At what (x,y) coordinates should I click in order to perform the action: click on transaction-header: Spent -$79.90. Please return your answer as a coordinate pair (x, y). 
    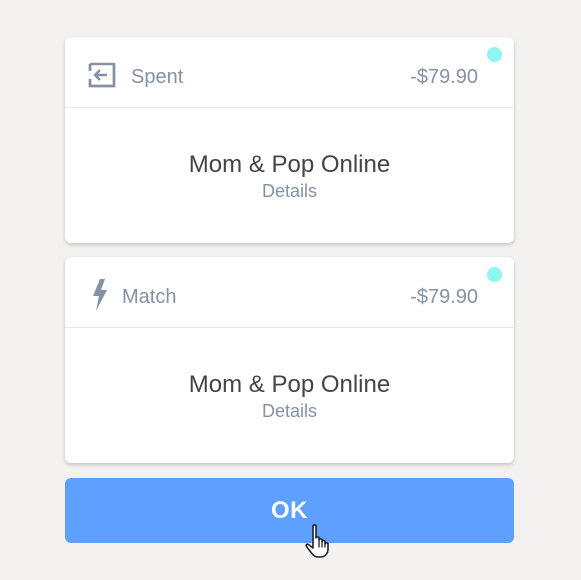
    Looking at the image, I should click on (289, 72).